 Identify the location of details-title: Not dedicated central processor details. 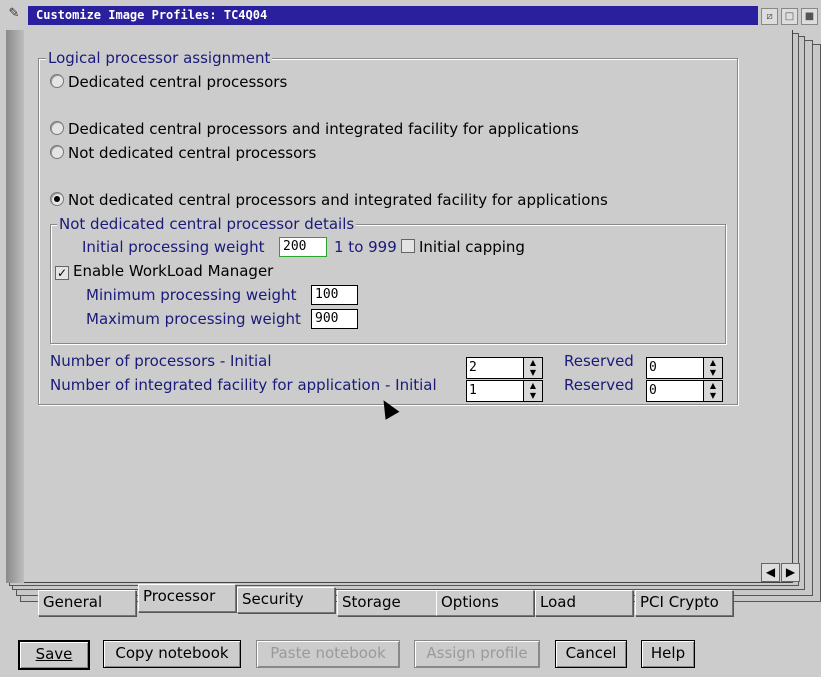
(207, 224).